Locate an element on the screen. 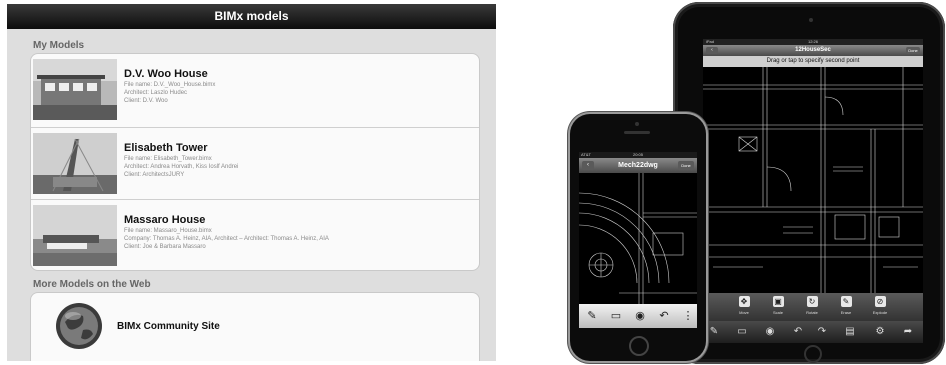 Image resolution: width=946 pixels, height=365 pixels. drawing-title: 12HouseSec is located at coordinates (813, 50).